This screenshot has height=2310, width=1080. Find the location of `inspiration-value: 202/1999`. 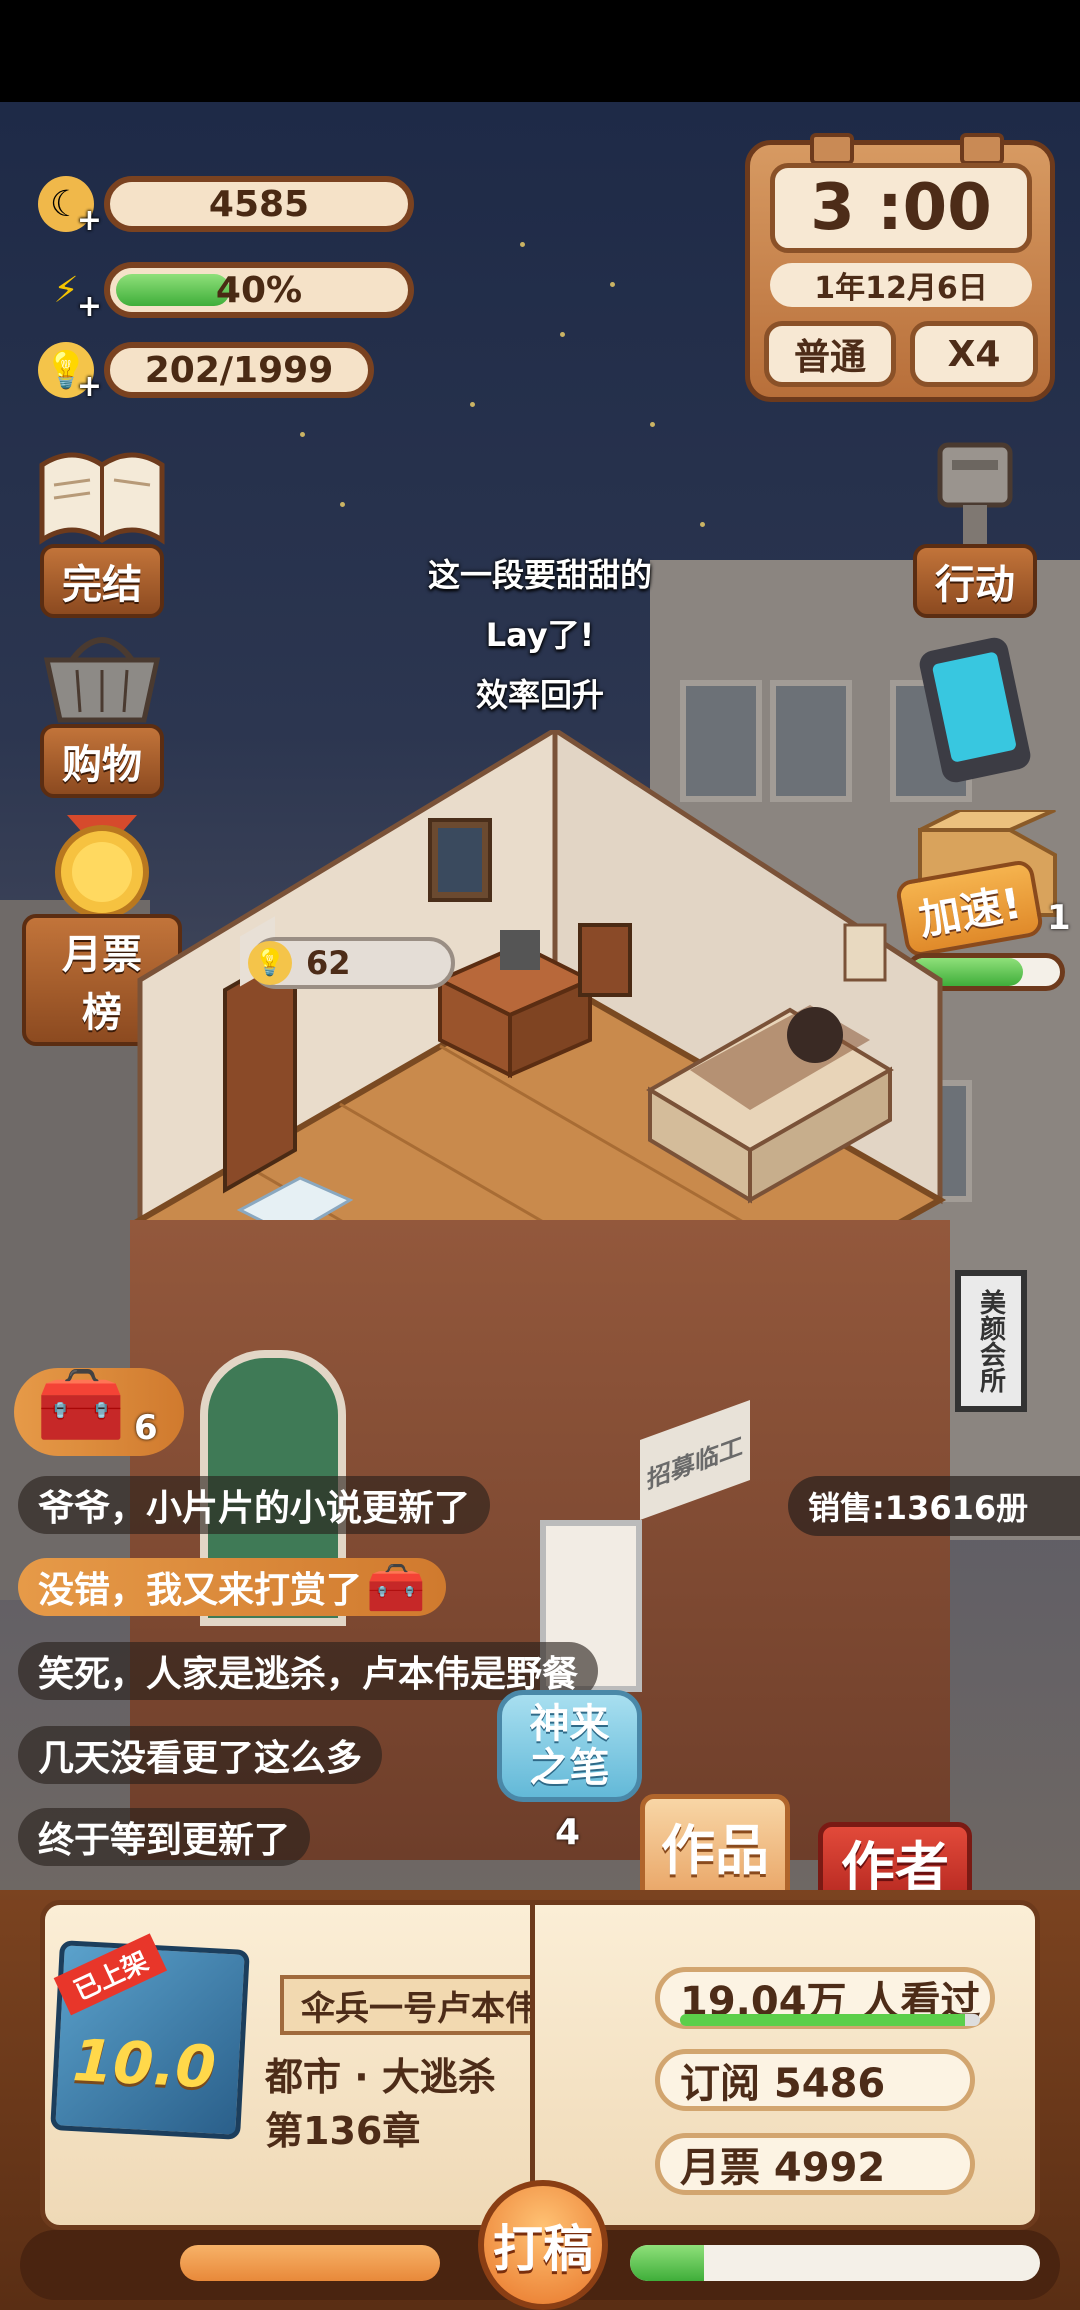

inspiration-value: 202/1999 is located at coordinates (239, 370).